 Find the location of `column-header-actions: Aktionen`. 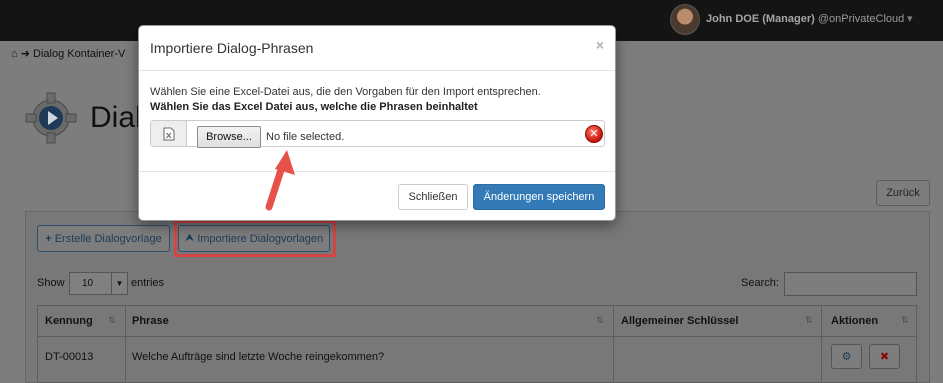

column-header-actions: Aktionen is located at coordinates (855, 321).